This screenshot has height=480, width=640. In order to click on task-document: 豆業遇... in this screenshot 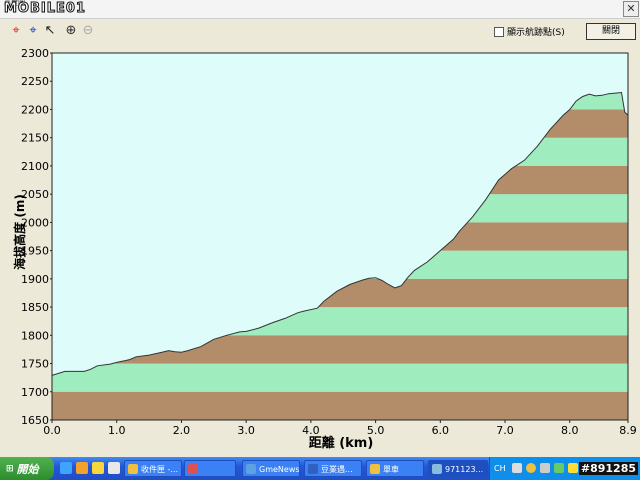, I will do `click(333, 468)`.